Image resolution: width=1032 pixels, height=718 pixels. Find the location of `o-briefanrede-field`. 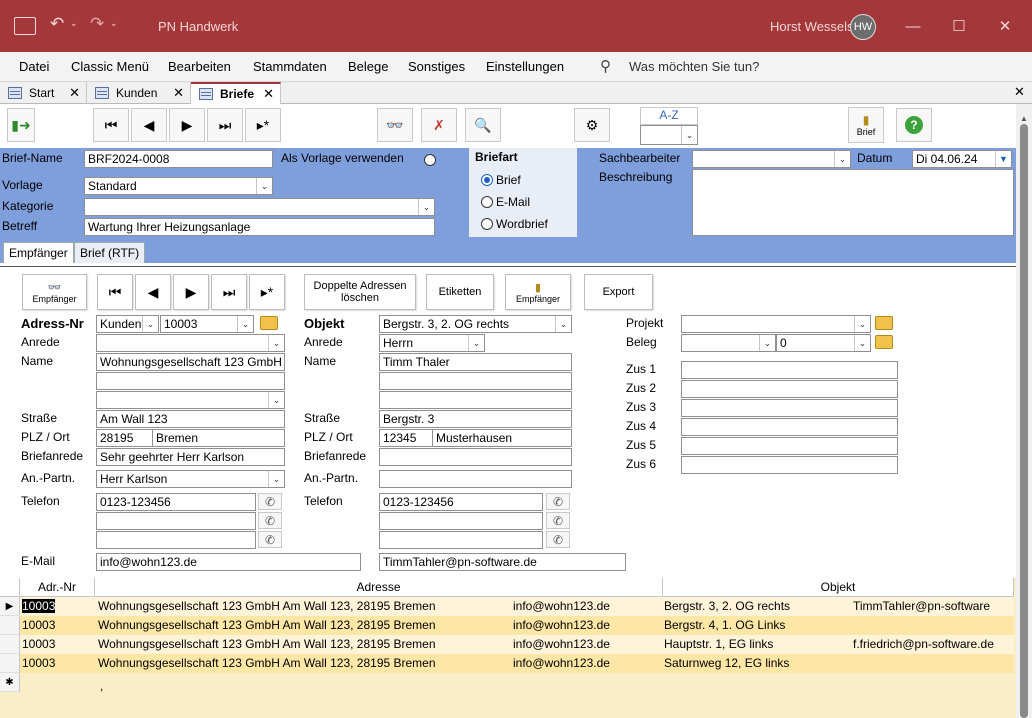

o-briefanrede-field is located at coordinates (475, 457).